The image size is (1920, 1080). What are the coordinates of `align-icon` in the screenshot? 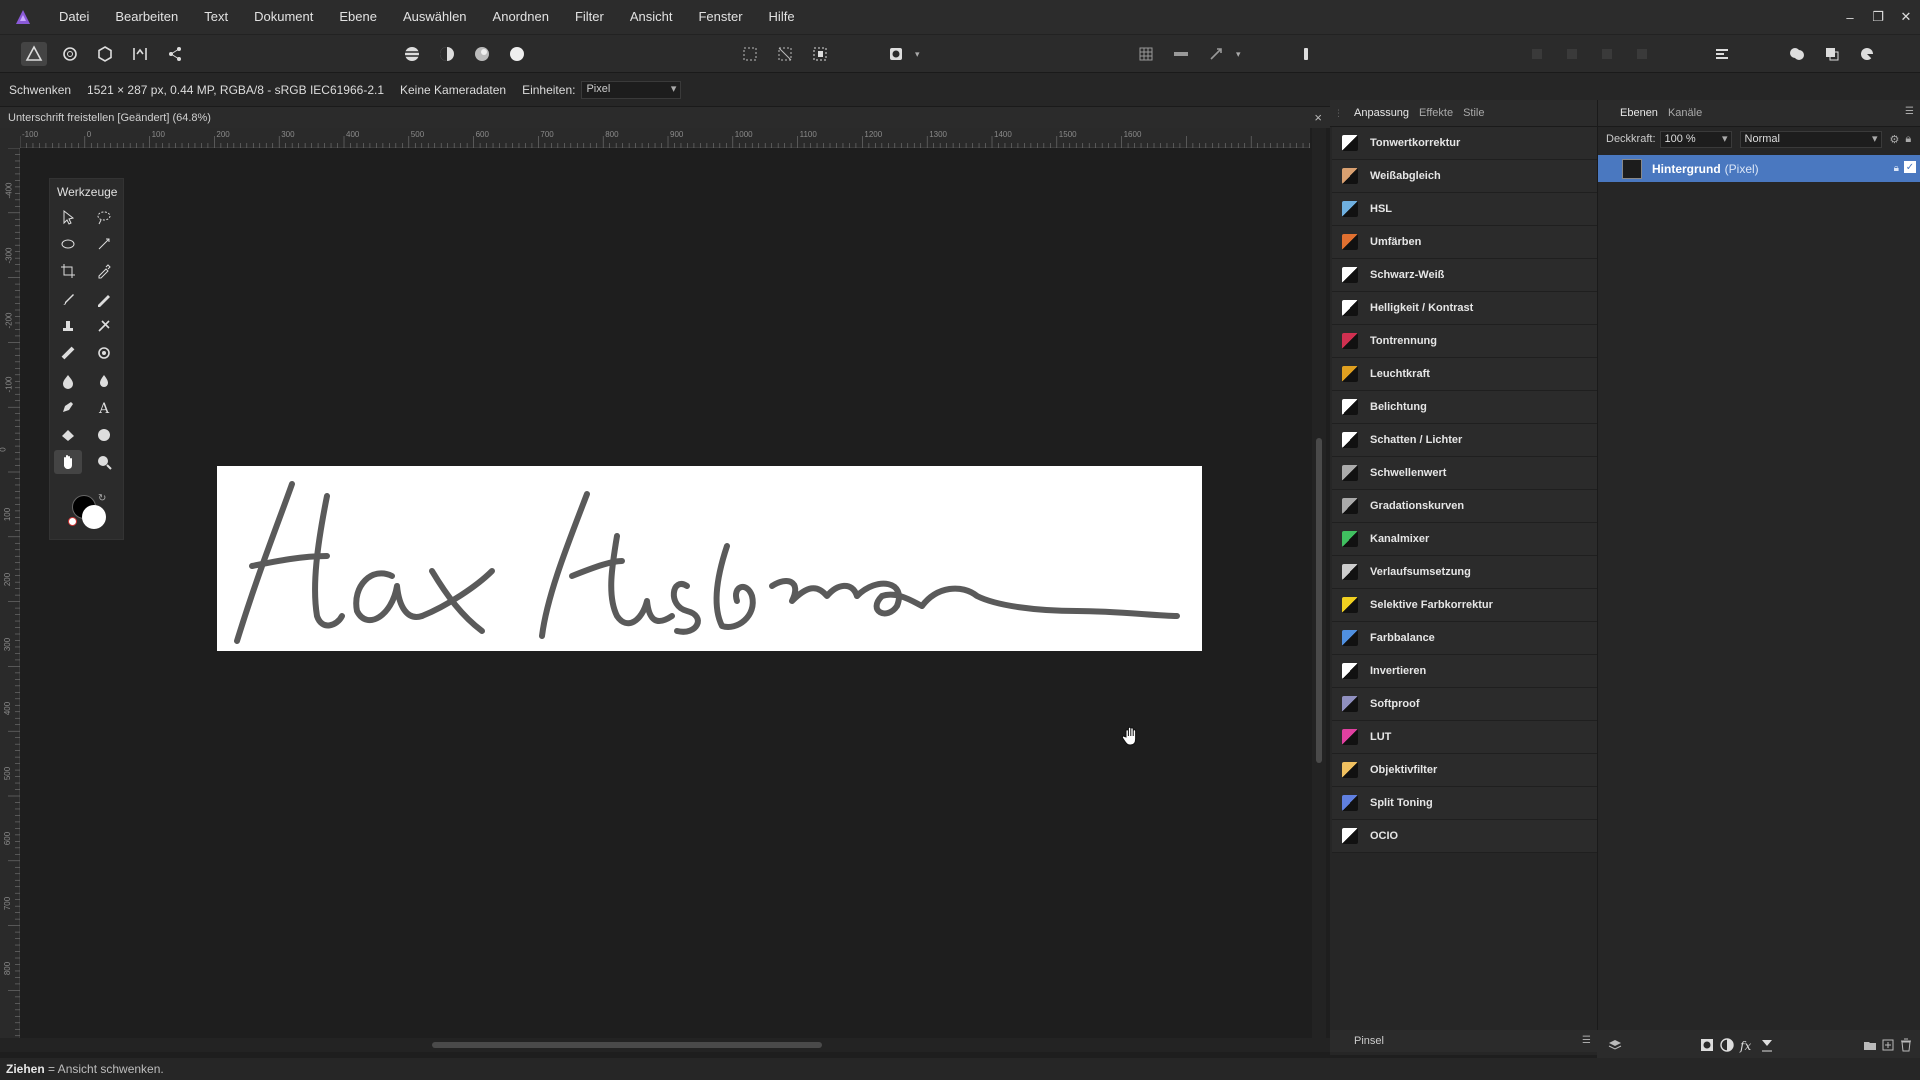 It's located at (1722, 54).